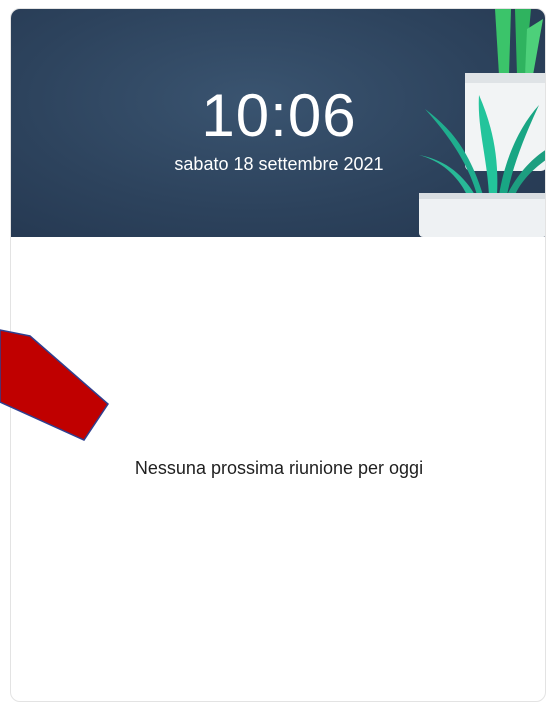 This screenshot has width=552, height=706. What do you see at coordinates (279, 115) in the screenshot?
I see `current-time: 10:06` at bounding box center [279, 115].